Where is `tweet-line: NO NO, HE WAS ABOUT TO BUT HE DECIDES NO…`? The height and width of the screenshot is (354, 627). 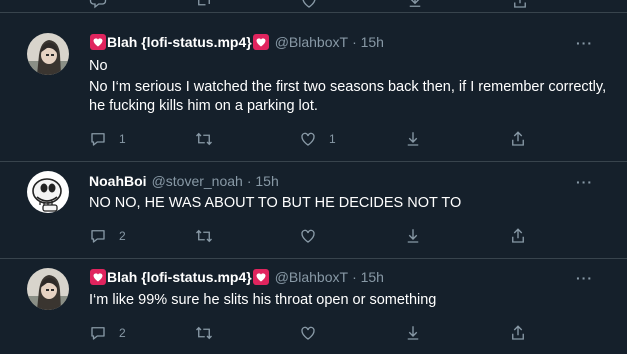 tweet-line: NO NO, HE WAS ABOUT TO BUT HE DECIDES NO… is located at coordinates (275, 203).